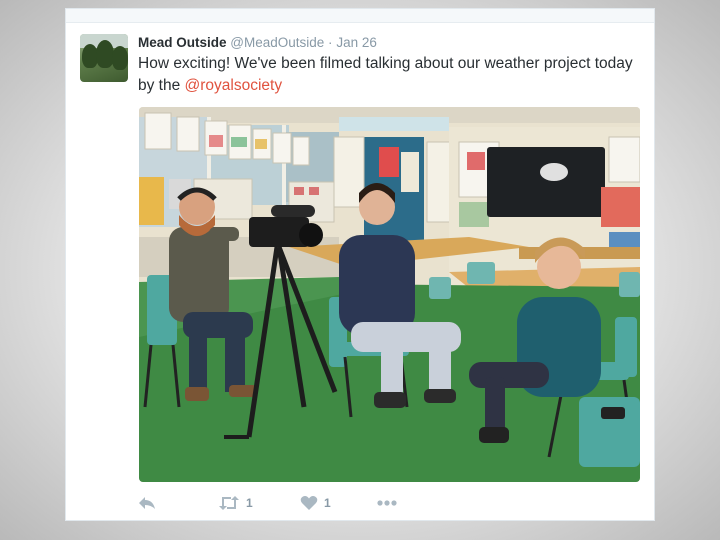 The height and width of the screenshot is (540, 720). What do you see at coordinates (229, 503) in the screenshot?
I see `retweet-icon` at bounding box center [229, 503].